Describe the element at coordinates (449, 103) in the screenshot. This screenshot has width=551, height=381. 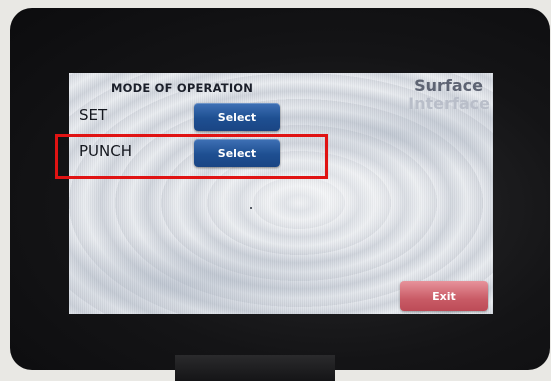
I see `brand-interface: Interface` at that location.